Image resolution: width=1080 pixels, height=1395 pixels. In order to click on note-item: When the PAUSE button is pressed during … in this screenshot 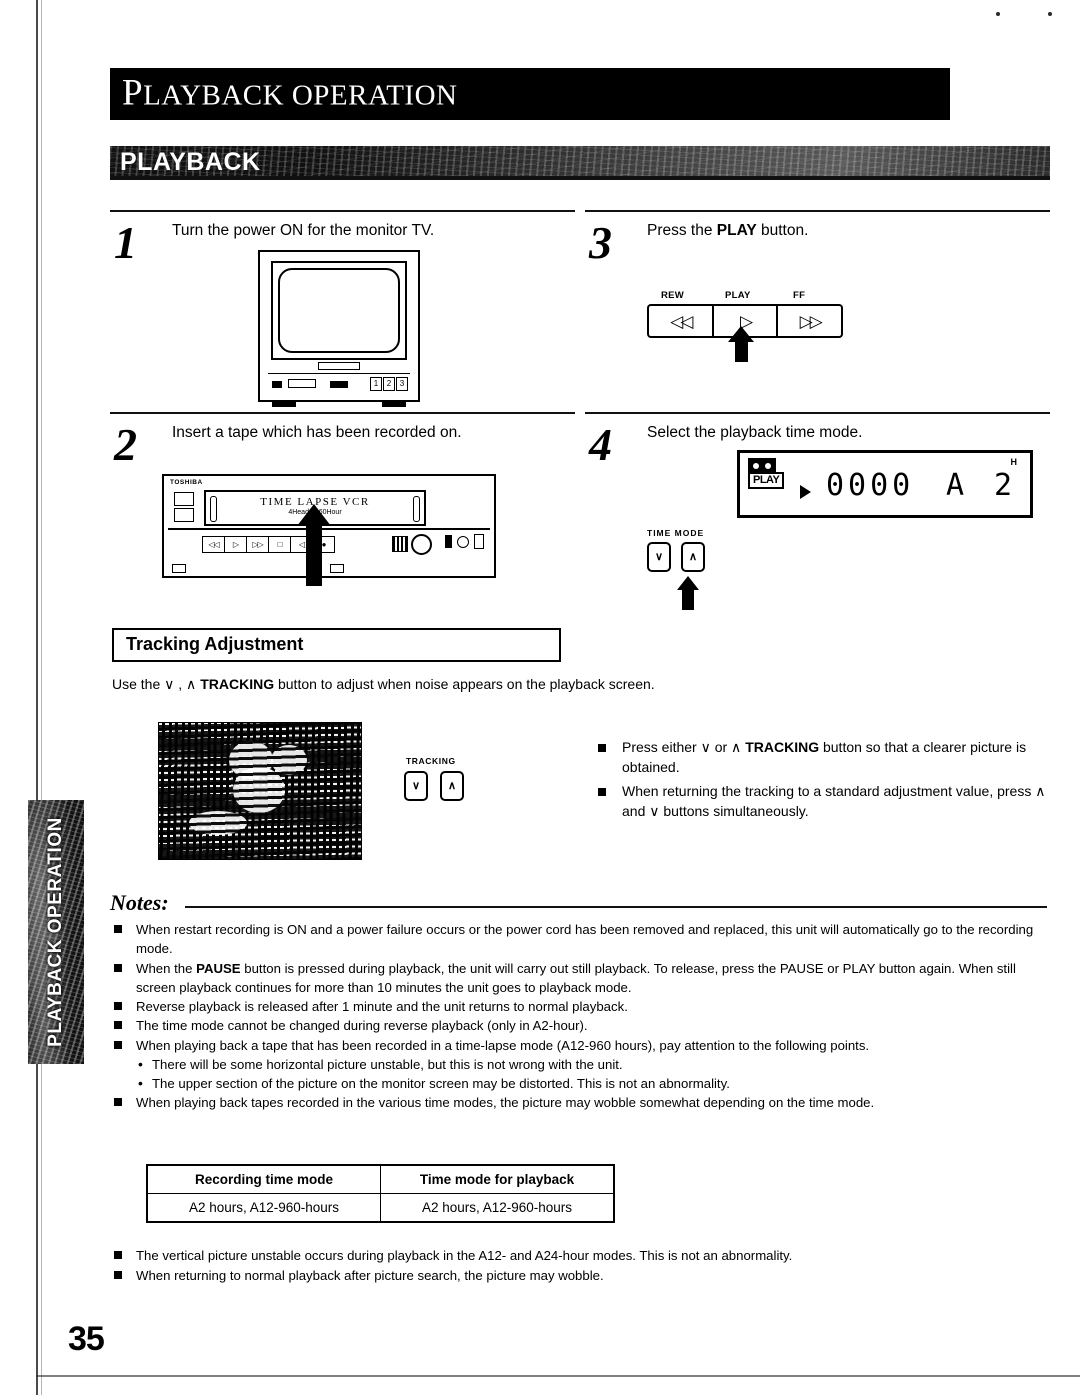, I will do `click(580, 978)`.